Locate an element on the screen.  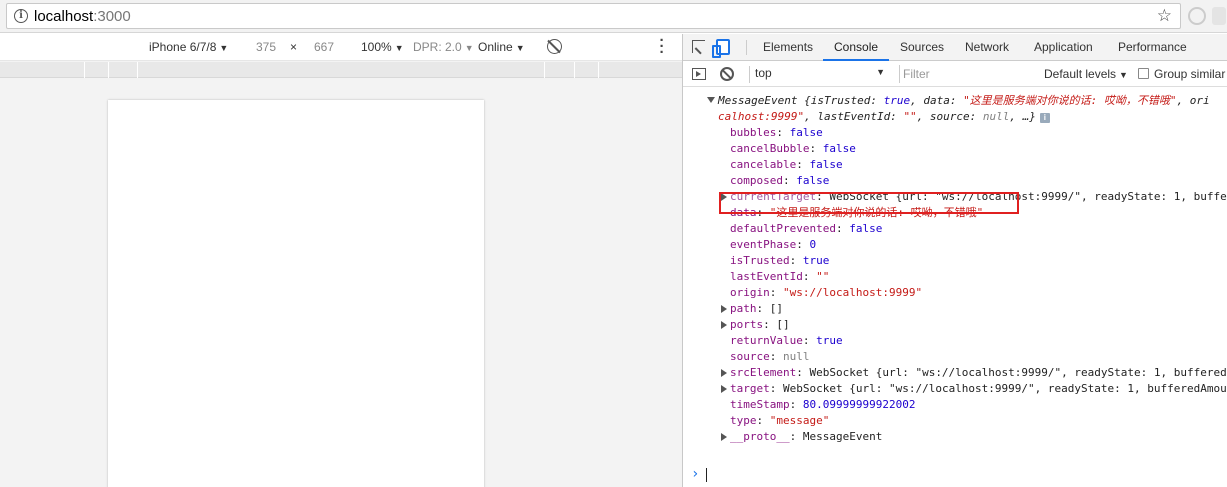
height-input: 667 is located at coordinates (324, 47).